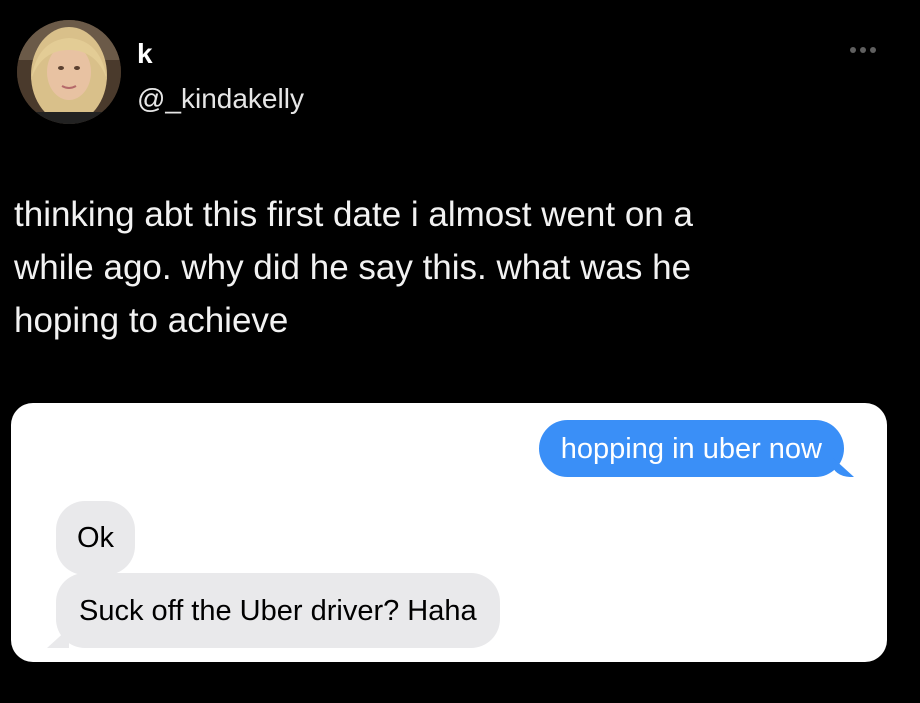 This screenshot has height=703, width=920. I want to click on message-bubble-received: Ok, so click(96, 538).